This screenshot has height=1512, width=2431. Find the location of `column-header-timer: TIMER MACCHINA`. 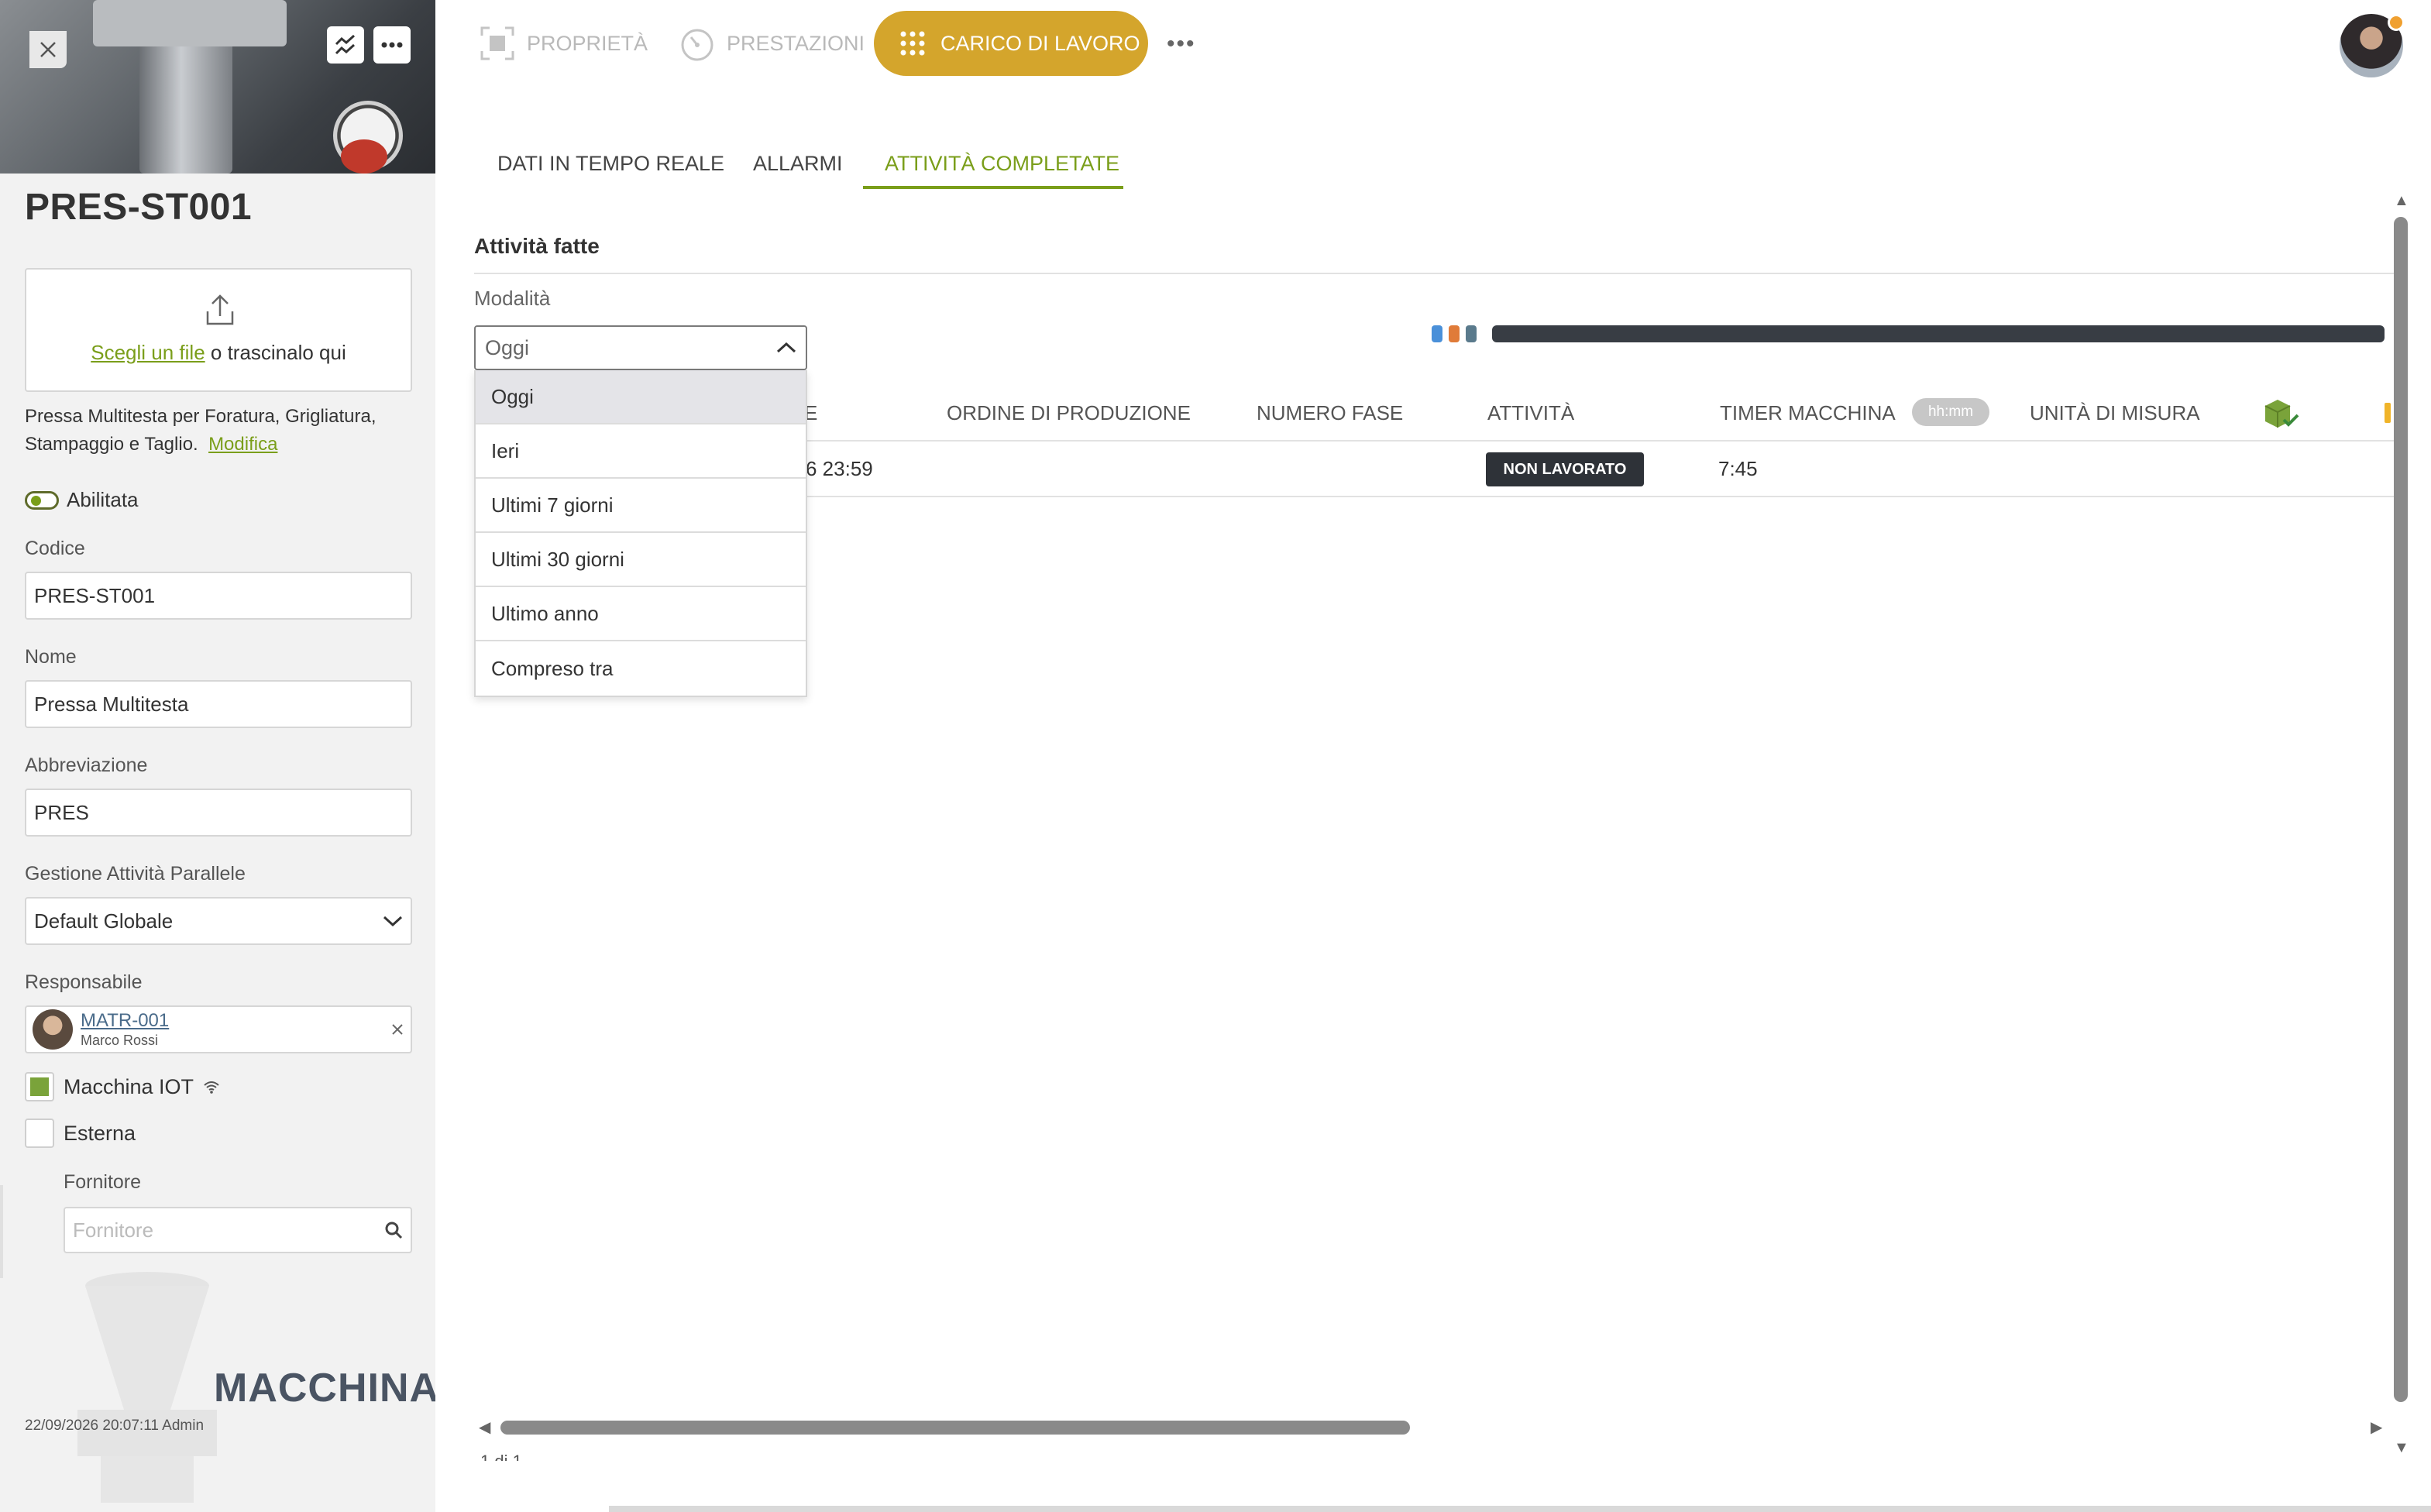

column-header-timer: TIMER MACCHINA is located at coordinates (1808, 413).